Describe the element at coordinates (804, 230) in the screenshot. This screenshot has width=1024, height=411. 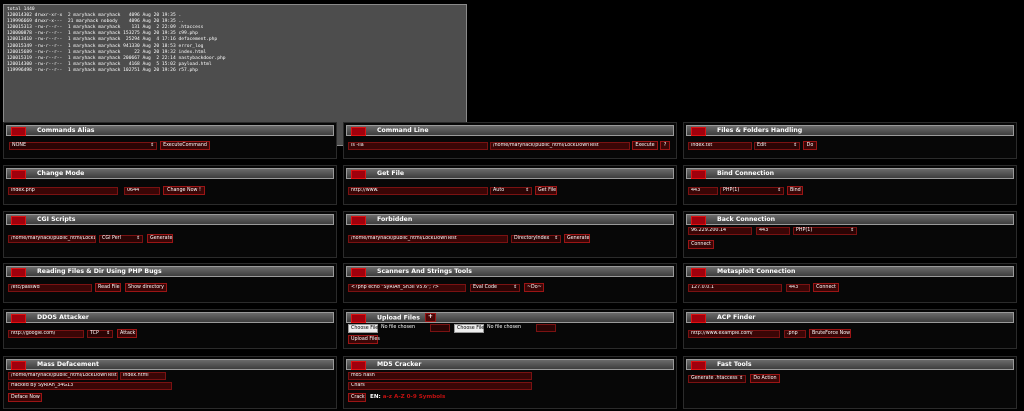
I see `back-method-value: PHP(1)` at that location.